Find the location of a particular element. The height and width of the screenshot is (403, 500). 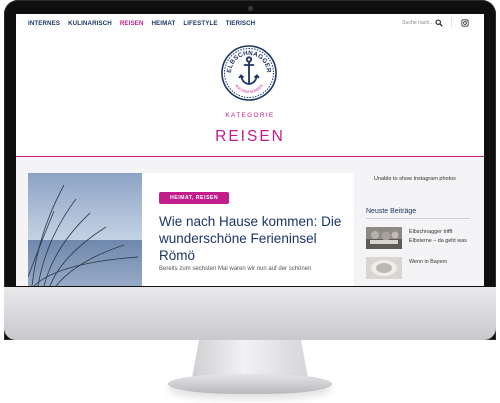

nav-item-reisen: REISEN is located at coordinates (132, 23).